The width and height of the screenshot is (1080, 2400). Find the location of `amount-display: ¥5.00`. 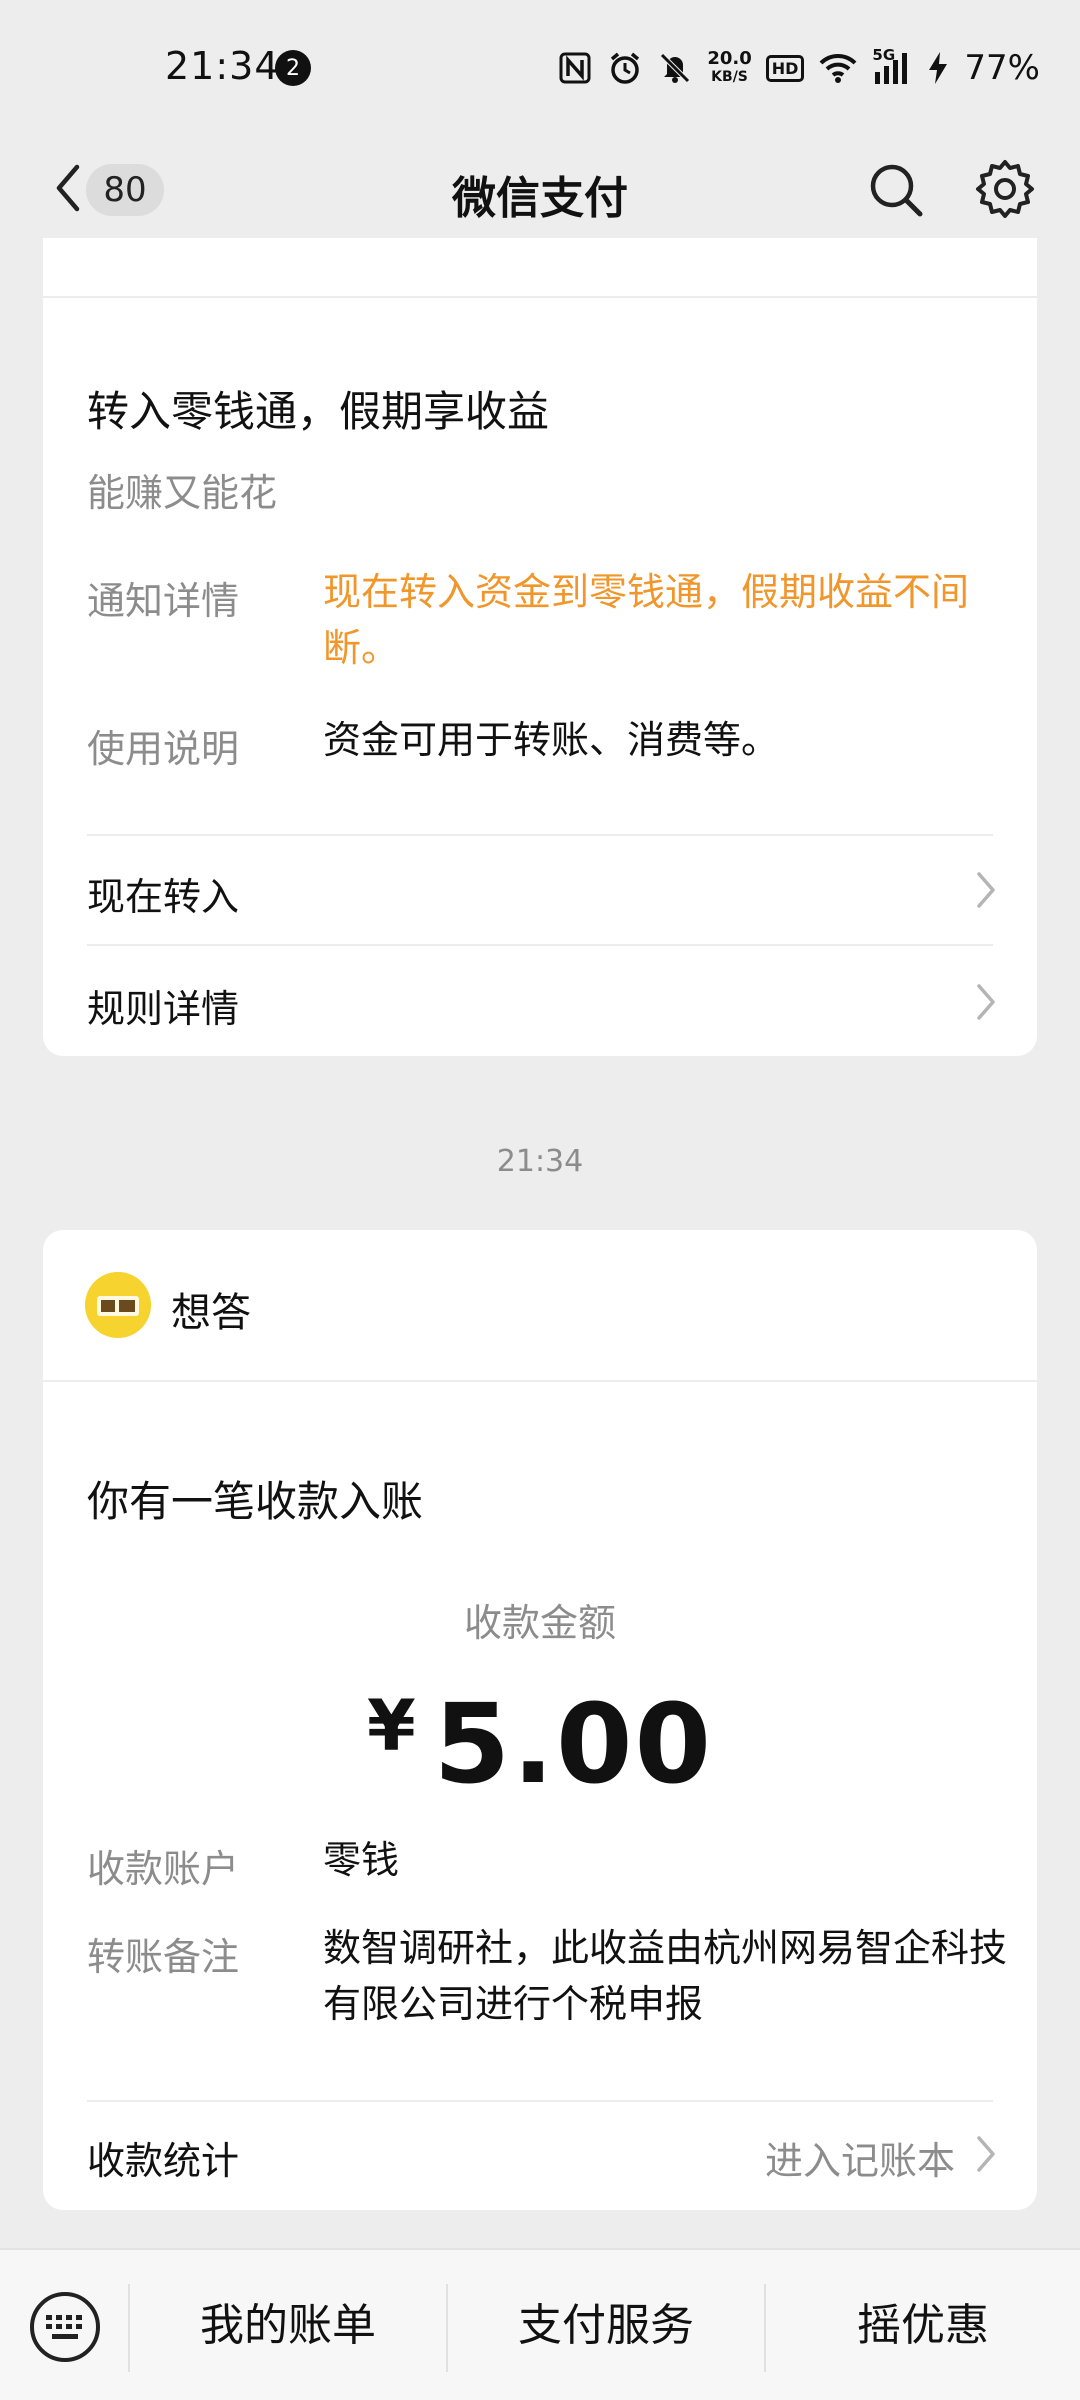

amount-display: ¥5.00 is located at coordinates (540, 1744).